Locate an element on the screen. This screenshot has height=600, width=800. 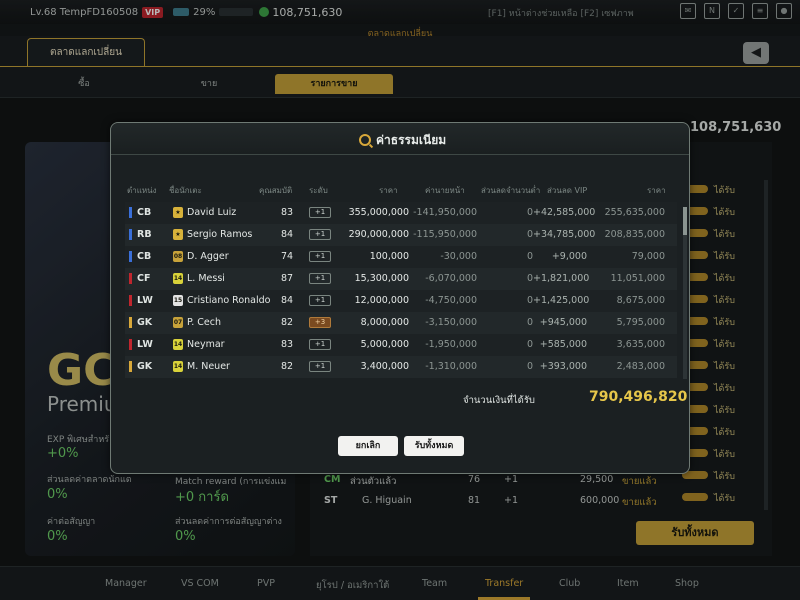
header-vip-discount: ส่วนลด VIP is located at coordinates (567, 190).